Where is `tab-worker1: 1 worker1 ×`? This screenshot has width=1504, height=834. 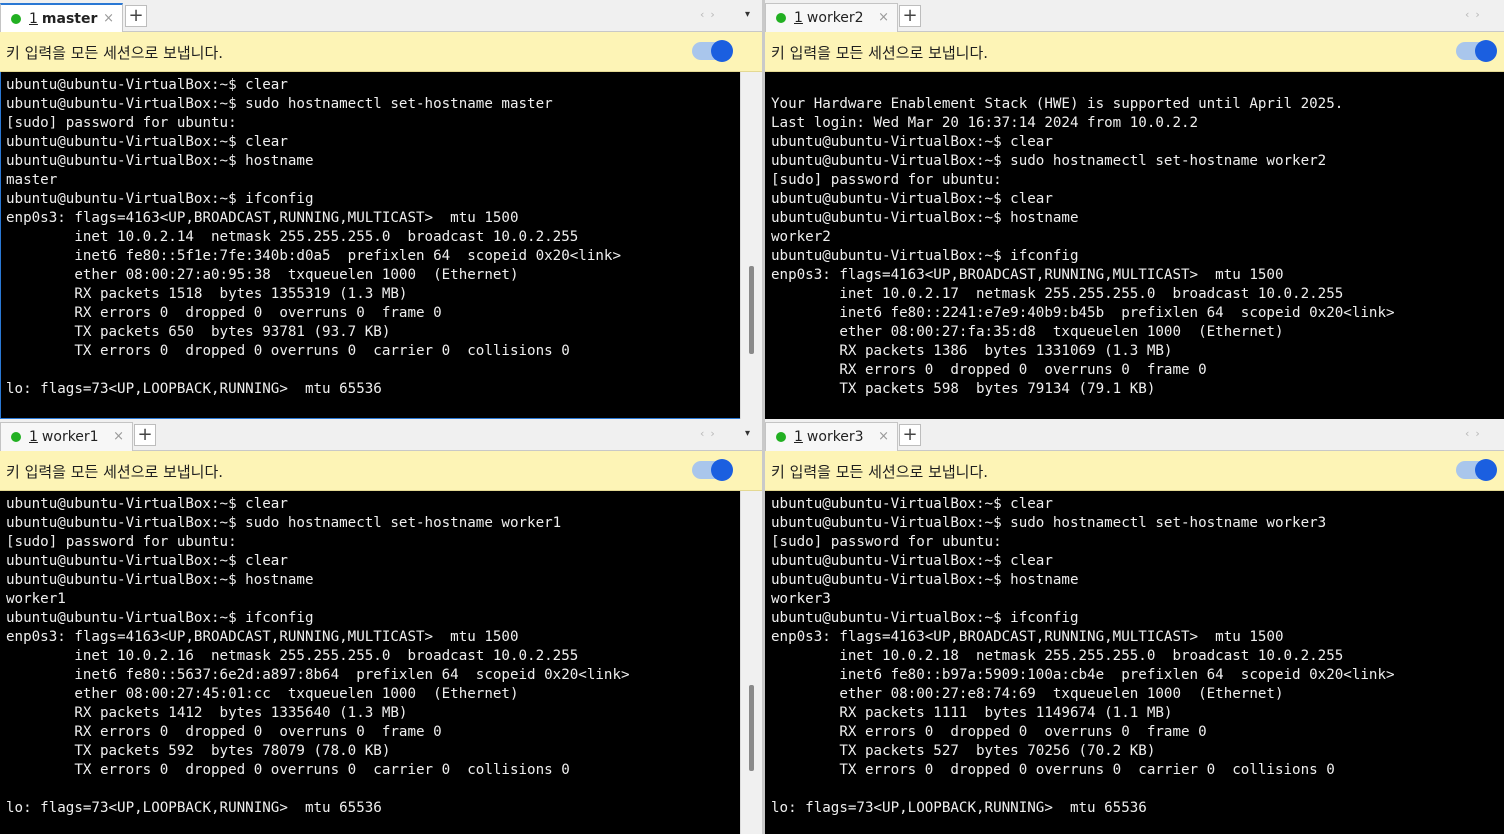
tab-worker1: 1 worker1 × is located at coordinates (66, 436).